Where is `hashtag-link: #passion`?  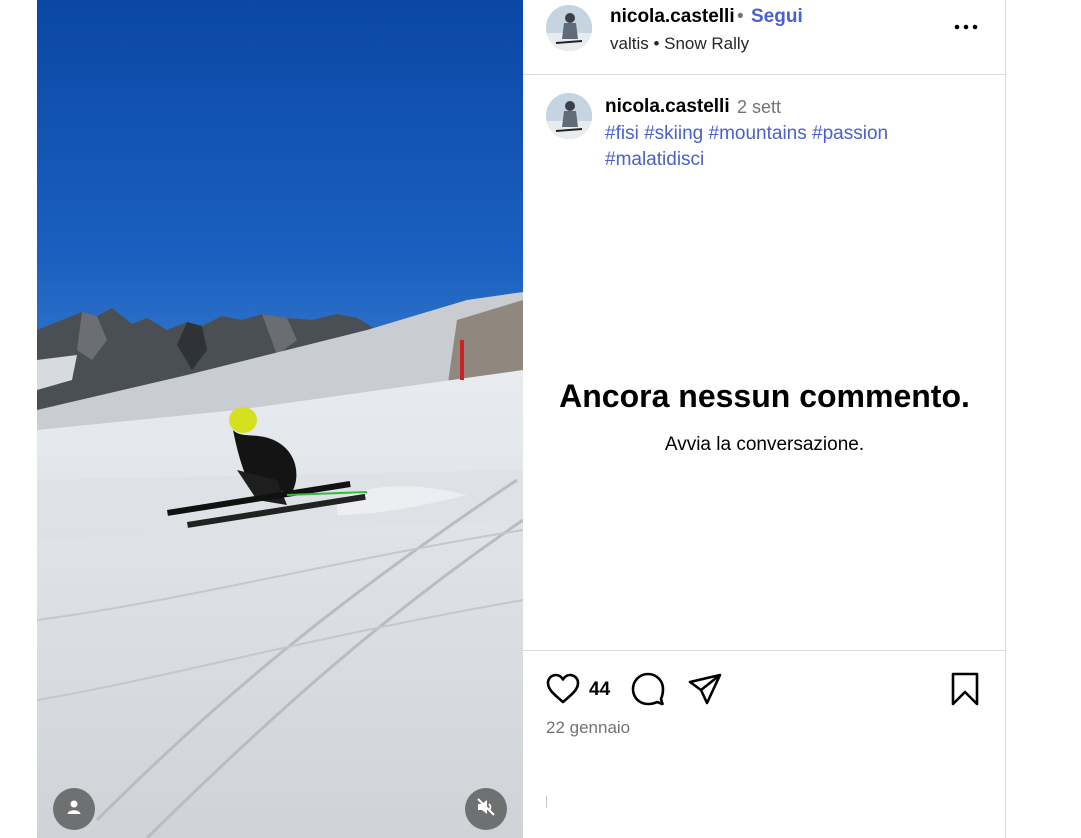
hashtag-link: #passion is located at coordinates (850, 133).